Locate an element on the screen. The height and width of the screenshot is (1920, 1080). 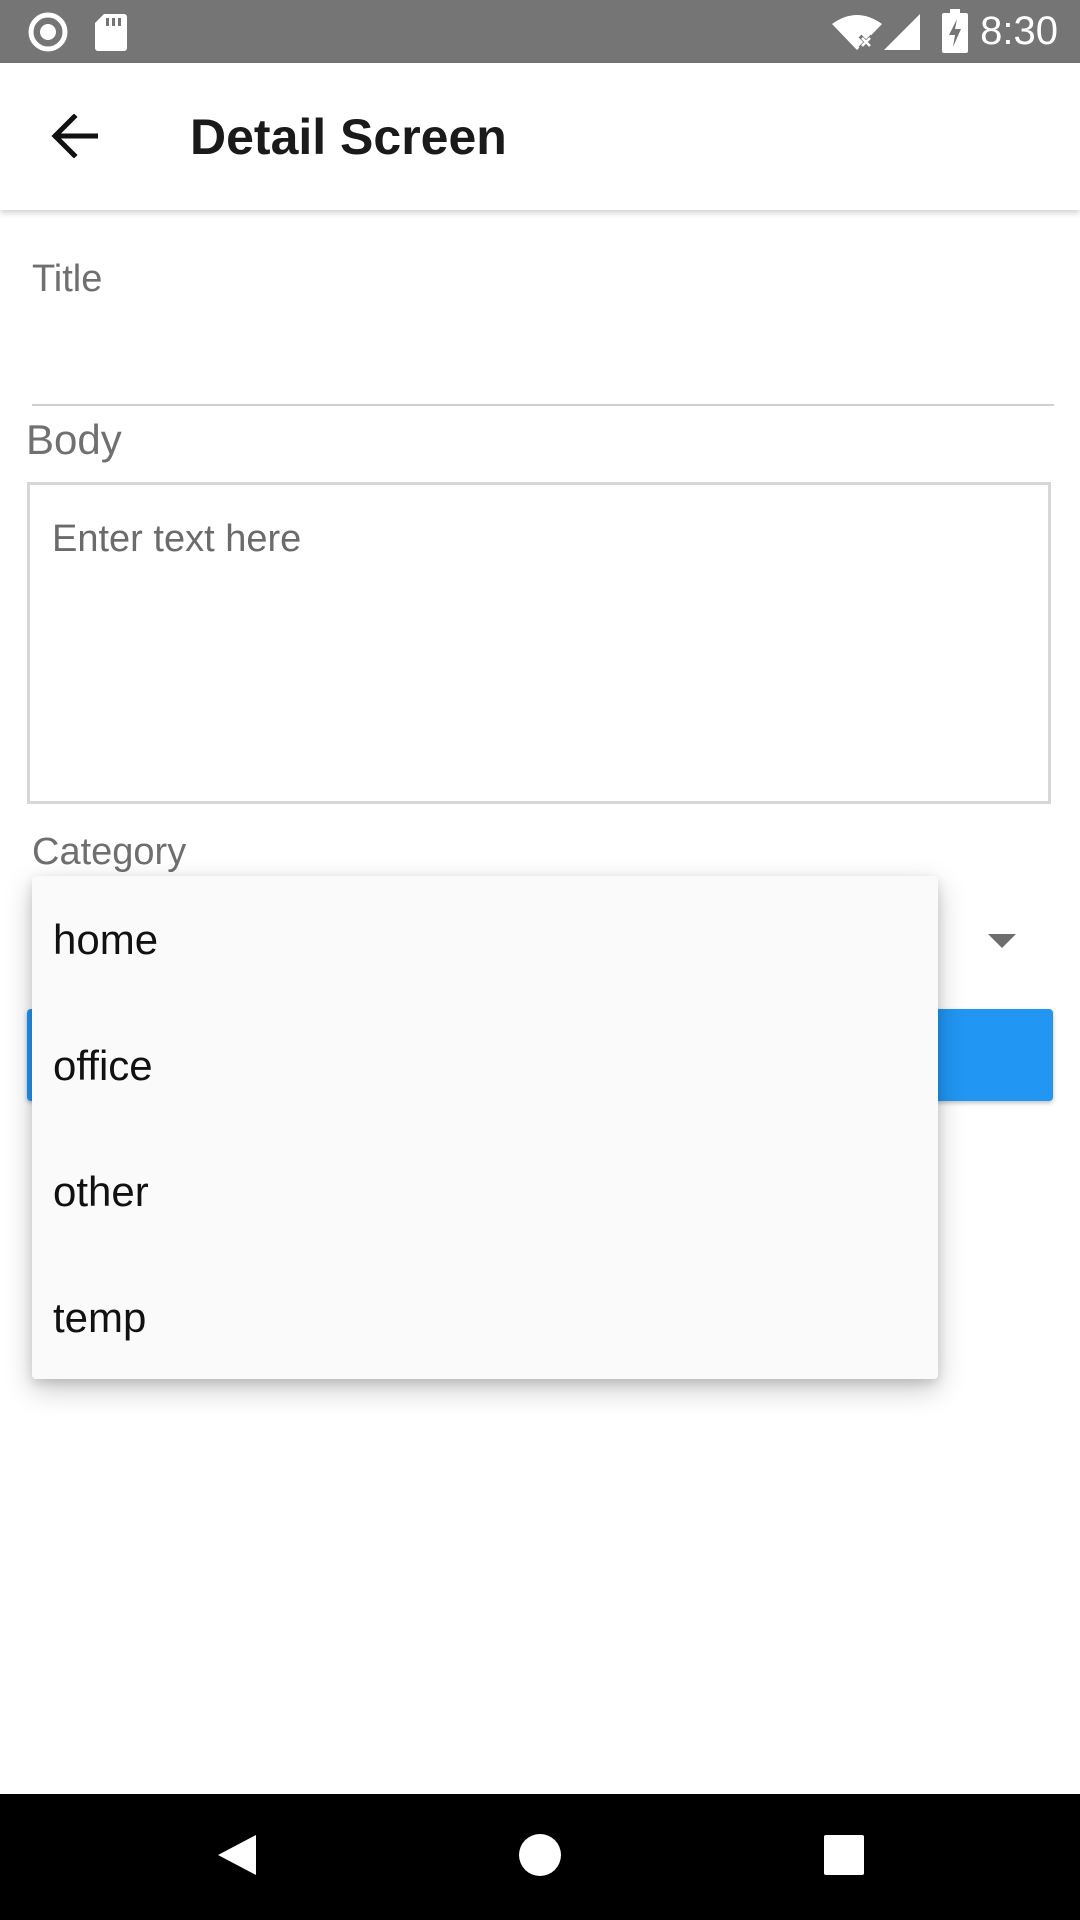
title-input is located at coordinates (543, 358).